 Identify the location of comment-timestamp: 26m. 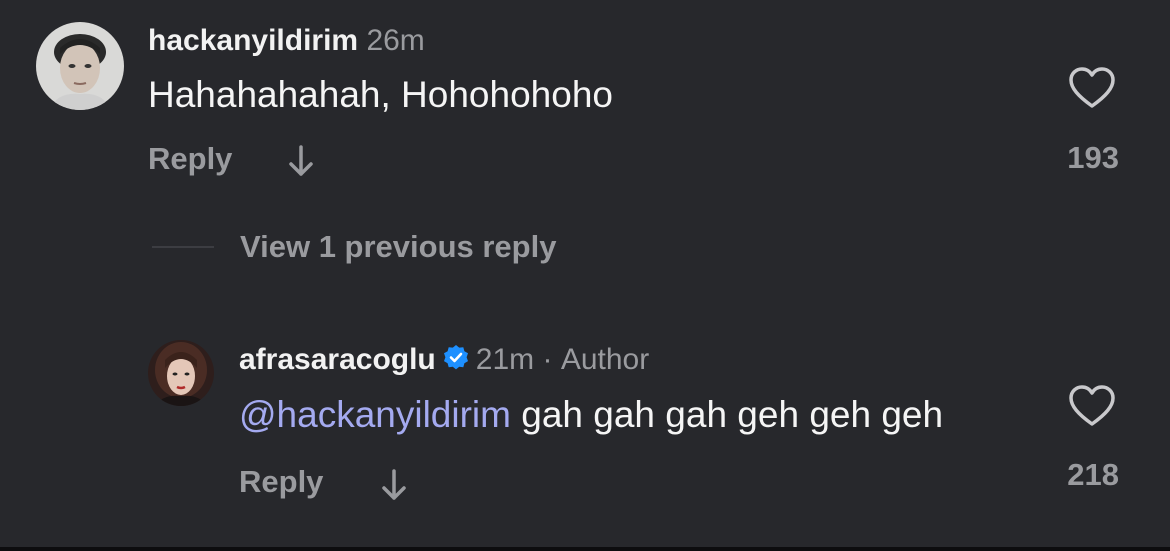
(395, 40).